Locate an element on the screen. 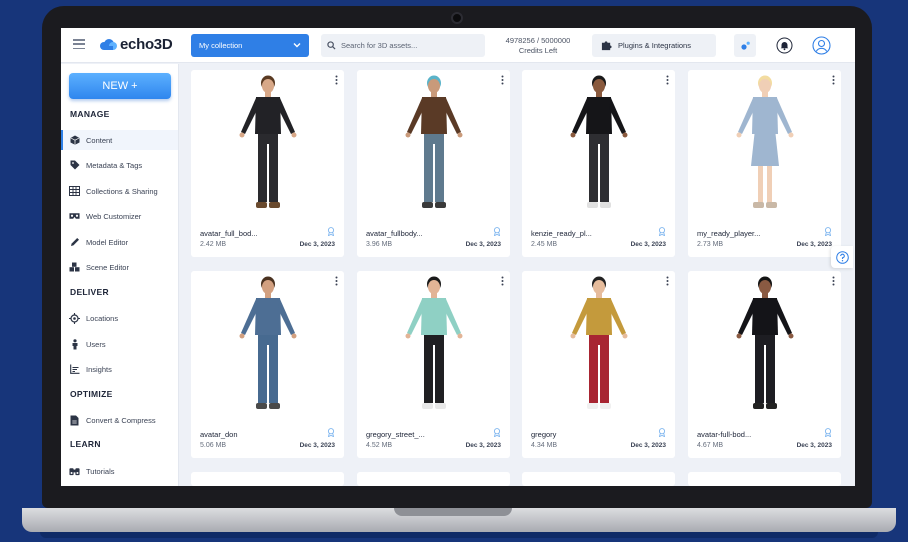 The image size is (908, 542). sidebar-item-label: Convert & Compress is located at coordinates (121, 420).